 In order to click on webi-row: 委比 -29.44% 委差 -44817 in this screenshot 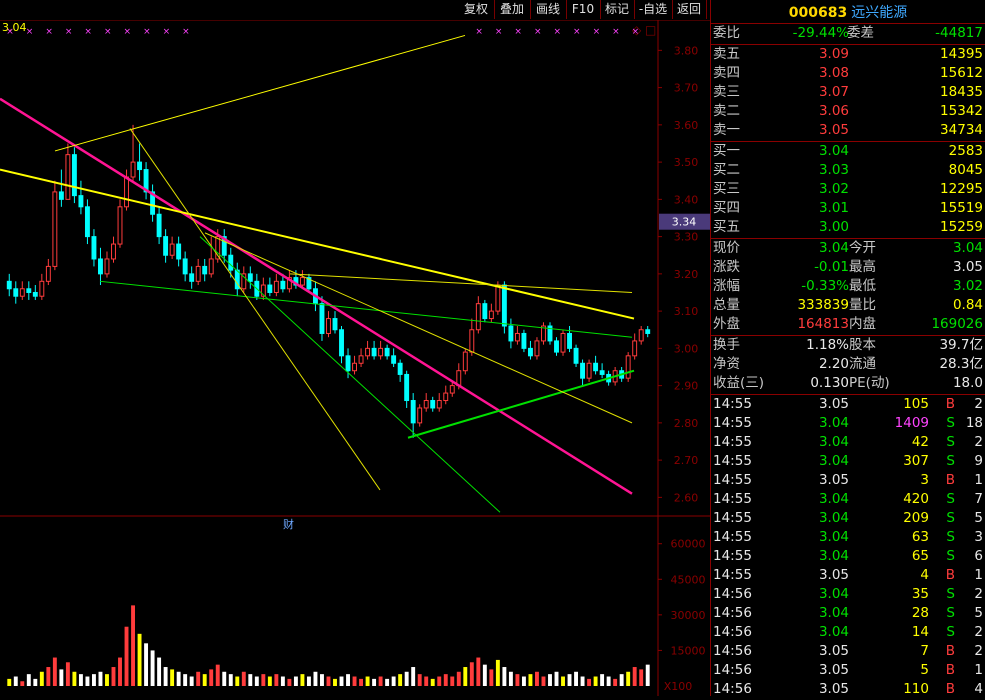, I will do `click(848, 33)`.